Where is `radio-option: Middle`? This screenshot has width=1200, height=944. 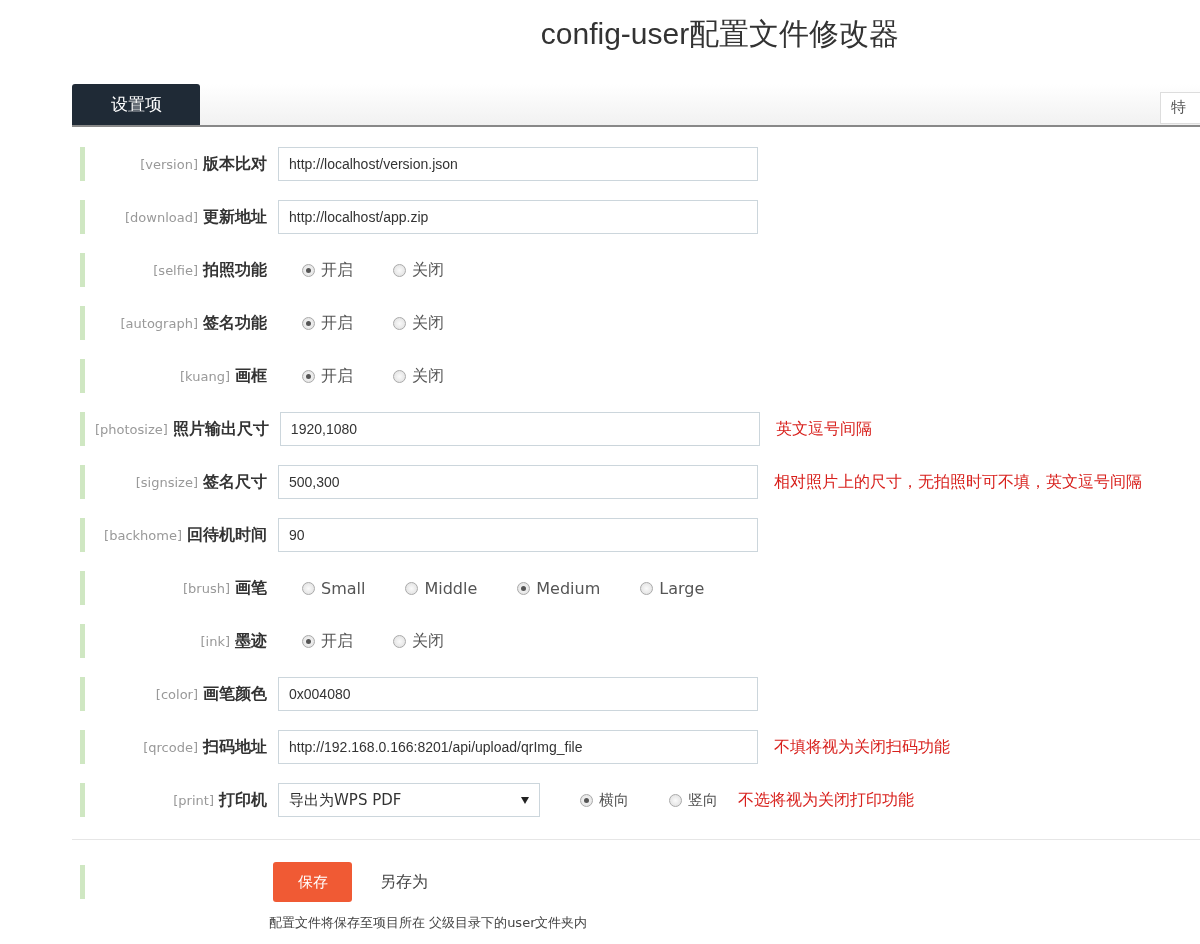
radio-option: Middle is located at coordinates (441, 588).